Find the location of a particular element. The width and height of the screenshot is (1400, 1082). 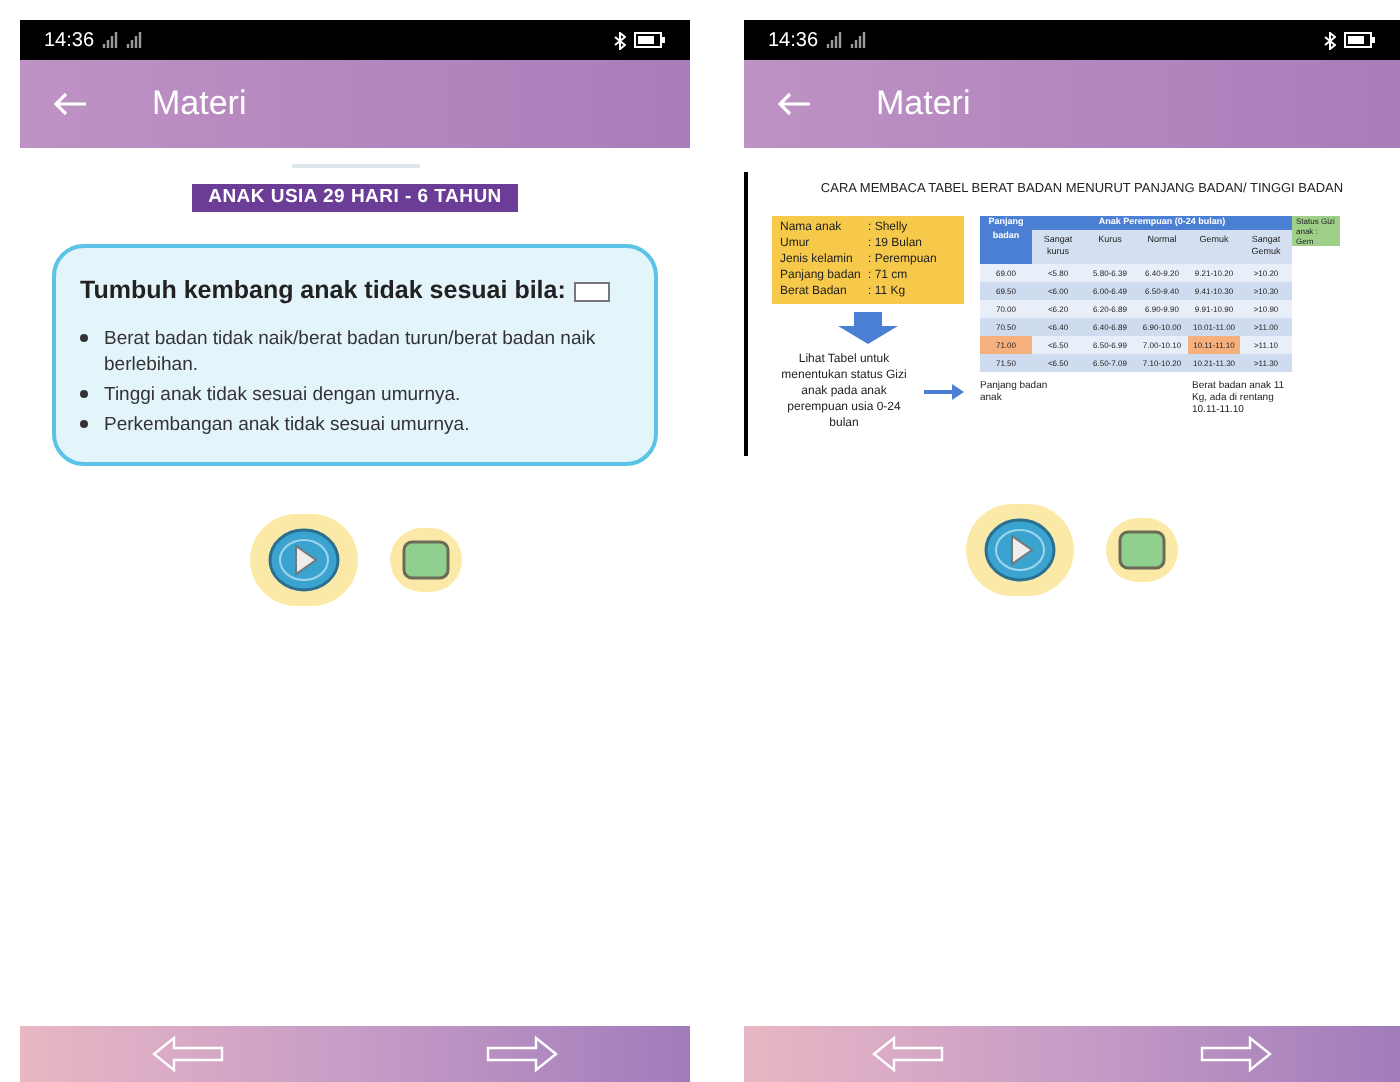

bullet-text: Tinggi anak tidak sesuai dengan umurnya. is located at coordinates (282, 395).